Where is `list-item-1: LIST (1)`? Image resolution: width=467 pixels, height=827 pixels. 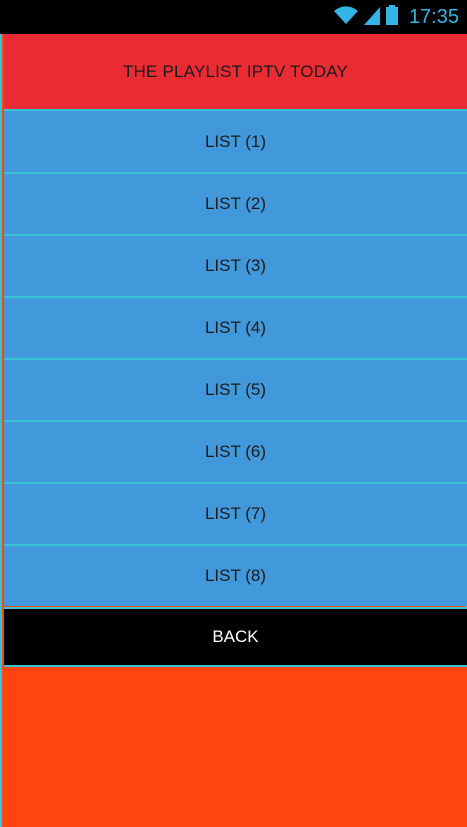
list-item-1: LIST (1) is located at coordinates (235, 140).